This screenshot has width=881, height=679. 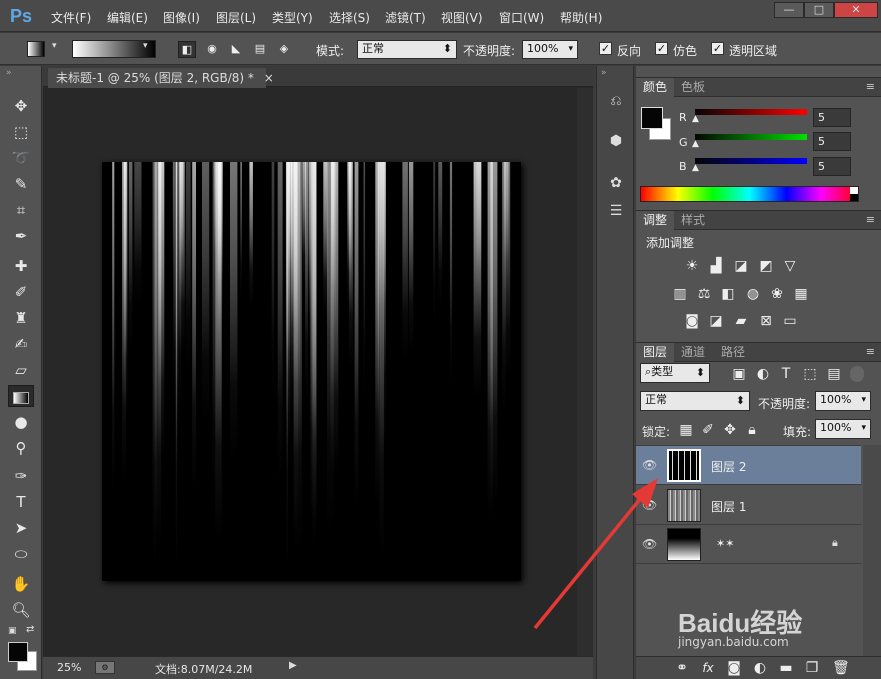 What do you see at coordinates (777, 294) in the screenshot?
I see `channel-mixer-icon: ❀` at bounding box center [777, 294].